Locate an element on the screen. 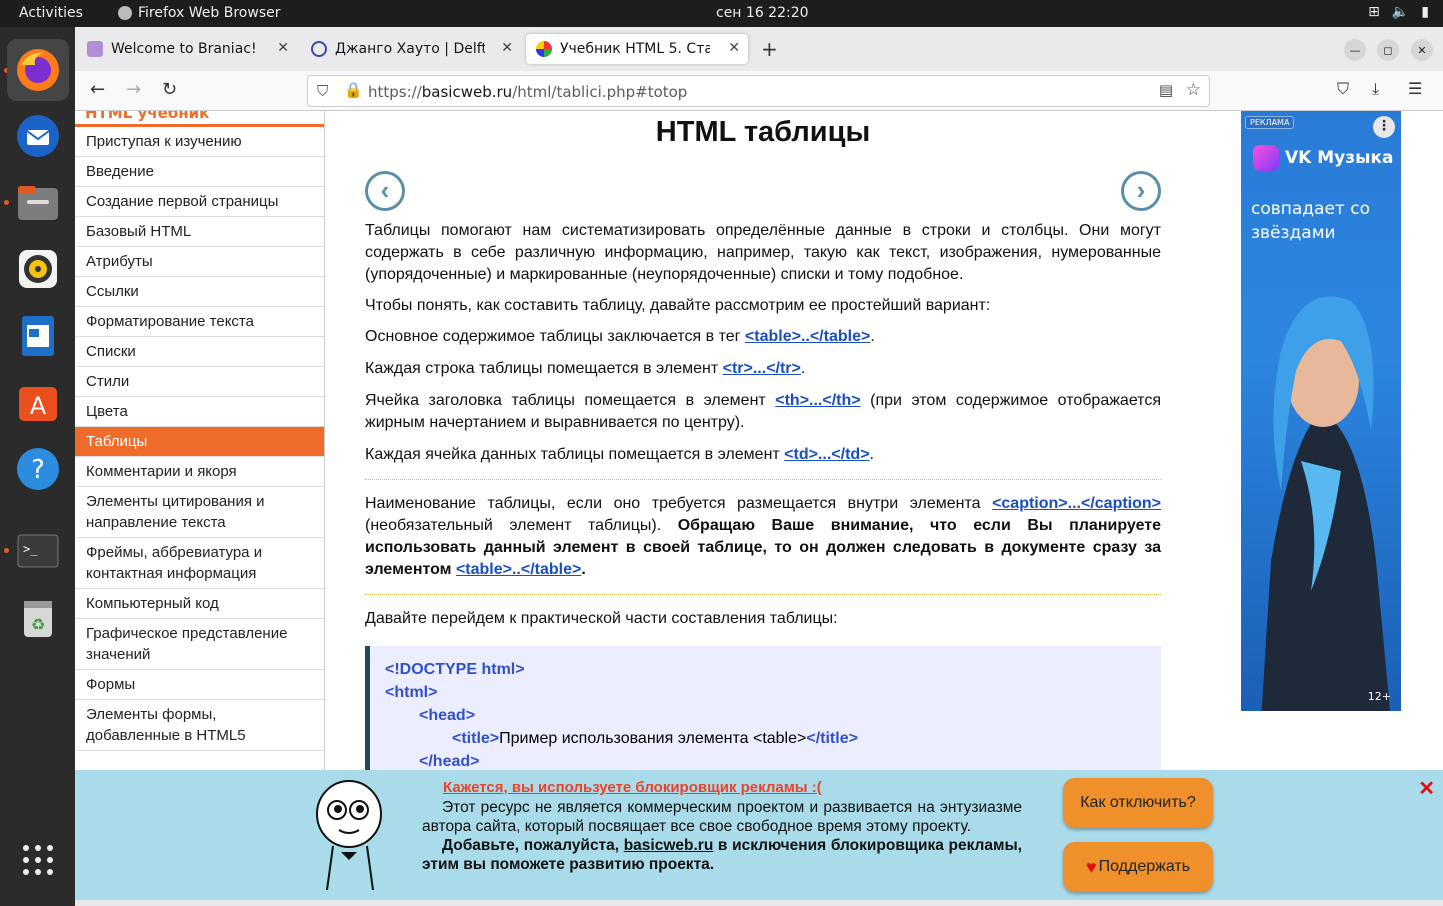 This screenshot has width=1443, height=906. how-to-disable-button: Как отключить? is located at coordinates (1138, 803).